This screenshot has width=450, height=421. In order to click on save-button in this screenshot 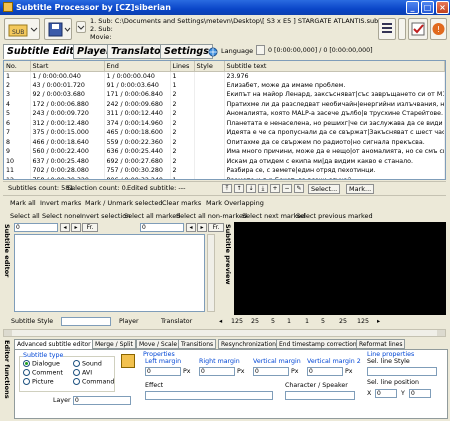, I will do `click(58, 29)`.